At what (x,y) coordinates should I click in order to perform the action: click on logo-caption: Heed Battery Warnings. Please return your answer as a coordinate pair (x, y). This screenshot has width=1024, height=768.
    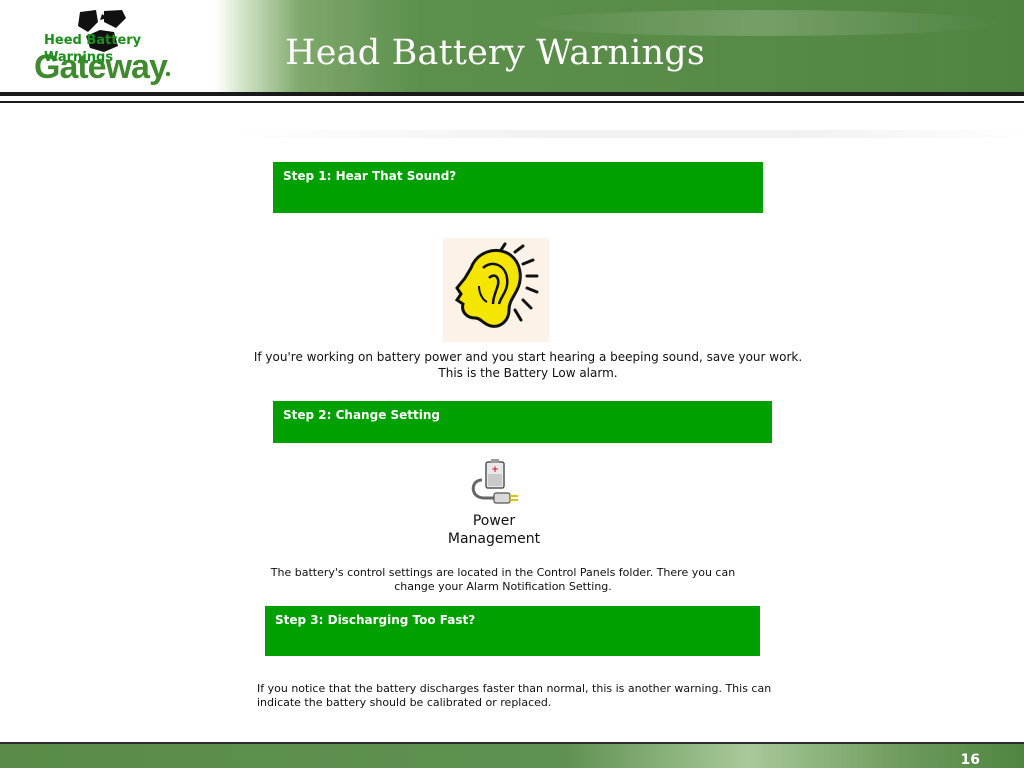
    Looking at the image, I should click on (93, 49).